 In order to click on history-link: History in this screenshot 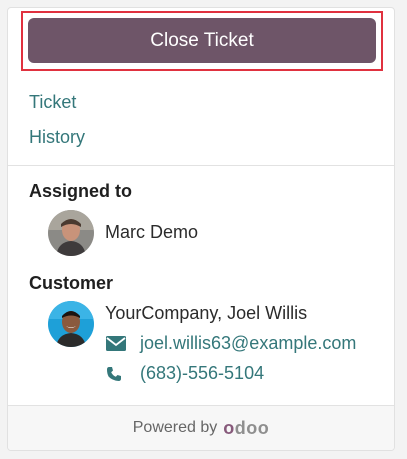, I will do `click(57, 137)`.